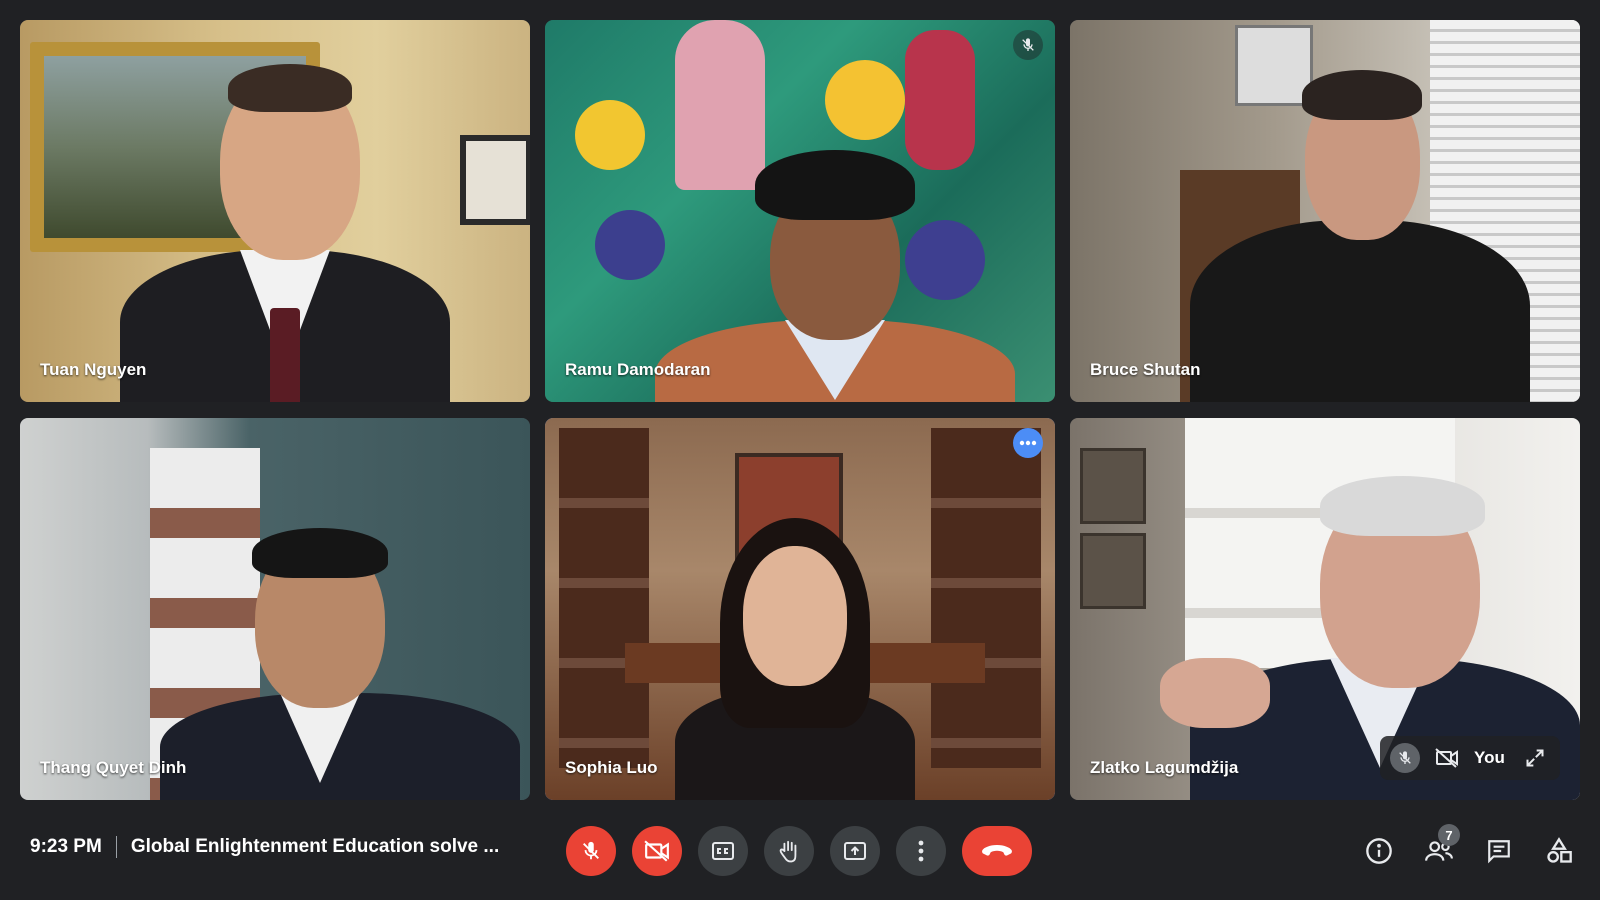 Image resolution: width=1600 pixels, height=900 pixels. I want to click on participant-tile-sophia-luo: Sophia Luo, so click(800, 609).